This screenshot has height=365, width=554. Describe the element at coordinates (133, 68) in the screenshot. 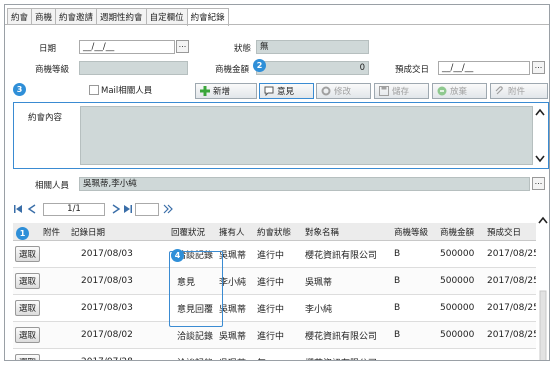

I see `level-field` at that location.